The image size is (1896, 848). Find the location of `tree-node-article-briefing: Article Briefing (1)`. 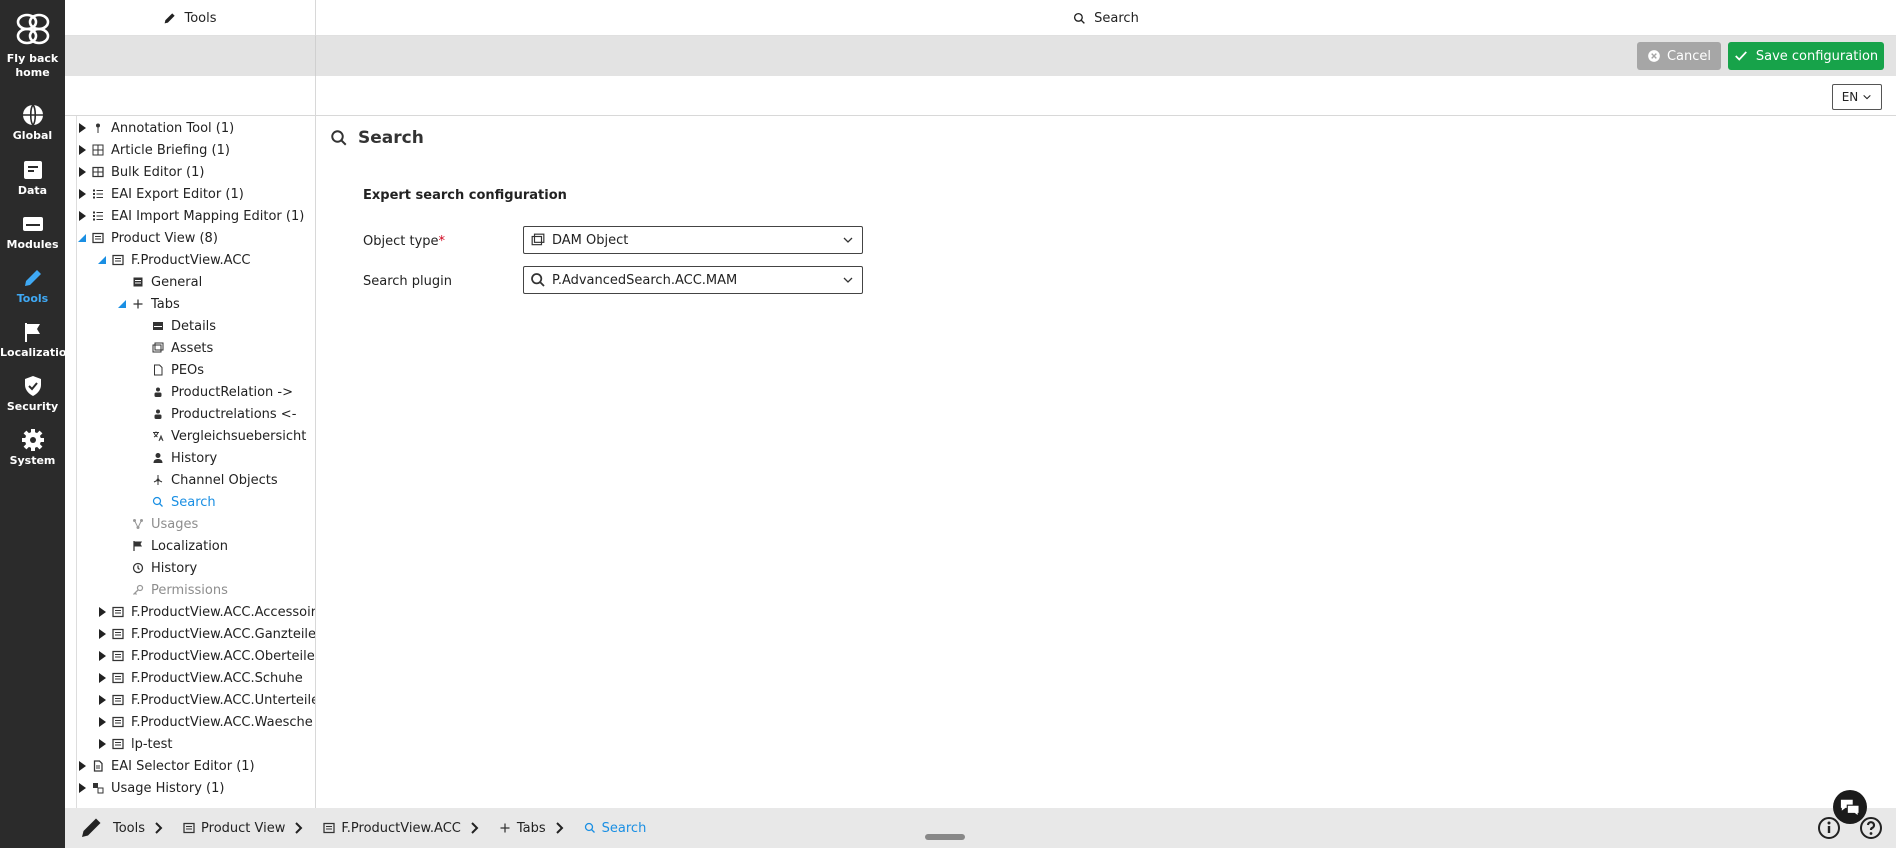

tree-node-article-briefing: Article Briefing (1) is located at coordinates (153, 150).